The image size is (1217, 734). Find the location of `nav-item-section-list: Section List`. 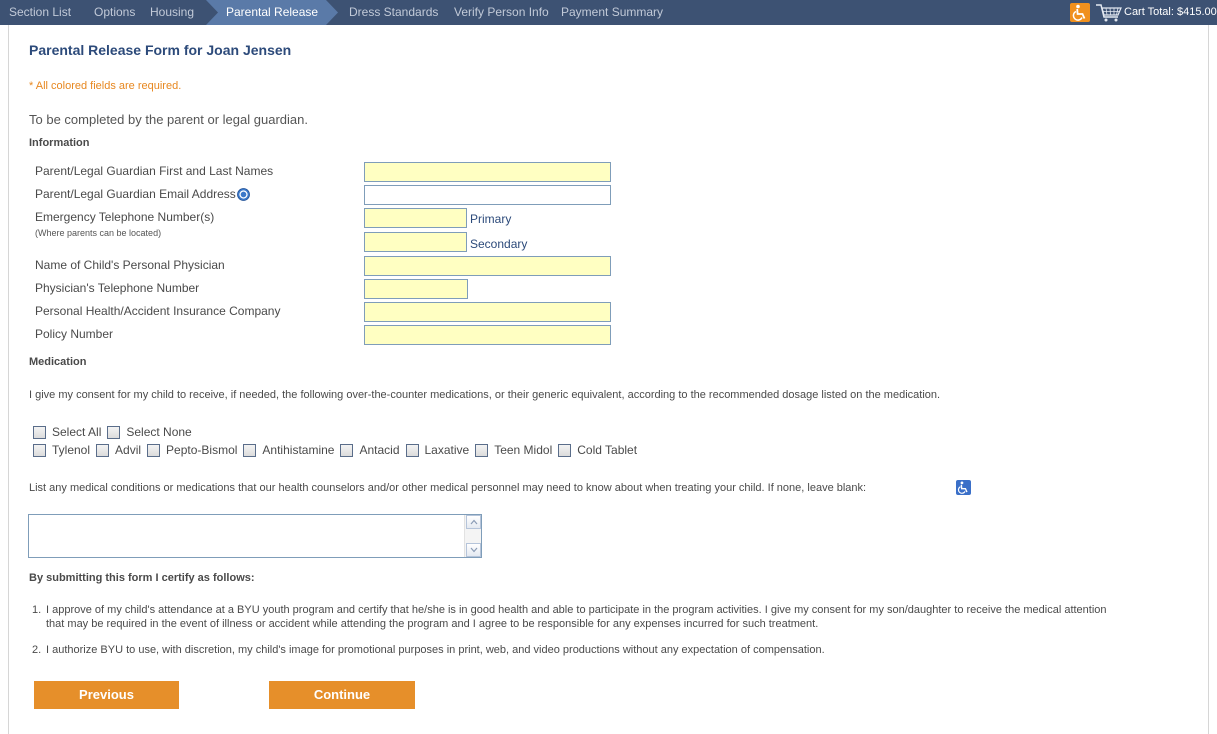

nav-item-section-list: Section List is located at coordinates (40, 12).